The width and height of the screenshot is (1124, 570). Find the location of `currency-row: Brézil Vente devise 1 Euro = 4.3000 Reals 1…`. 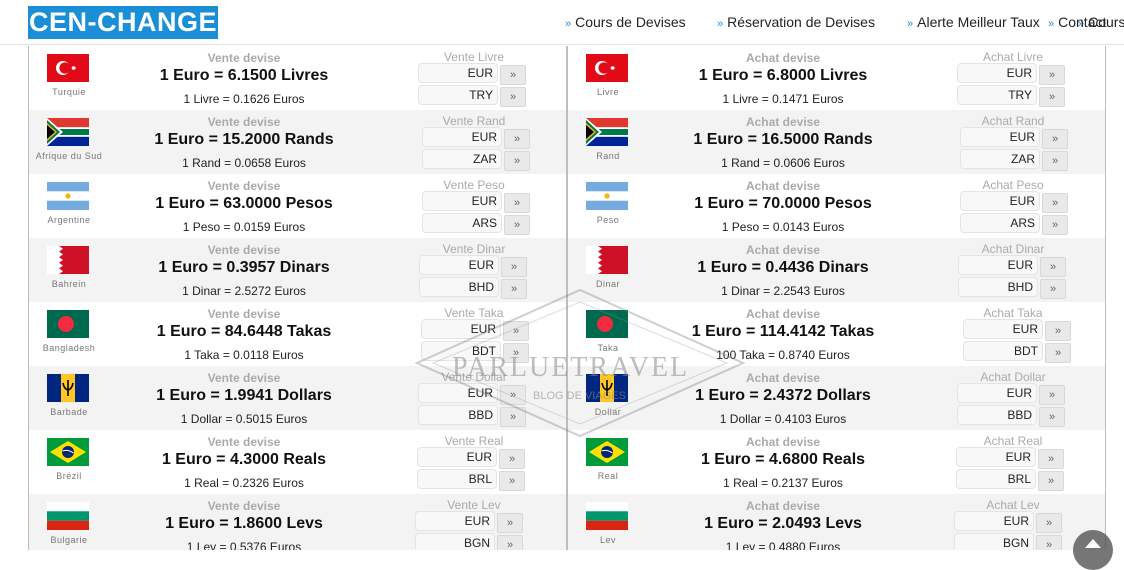

currency-row: Brézil Vente devise 1 Euro = 4.3000 Reals 1… is located at coordinates (297, 462).